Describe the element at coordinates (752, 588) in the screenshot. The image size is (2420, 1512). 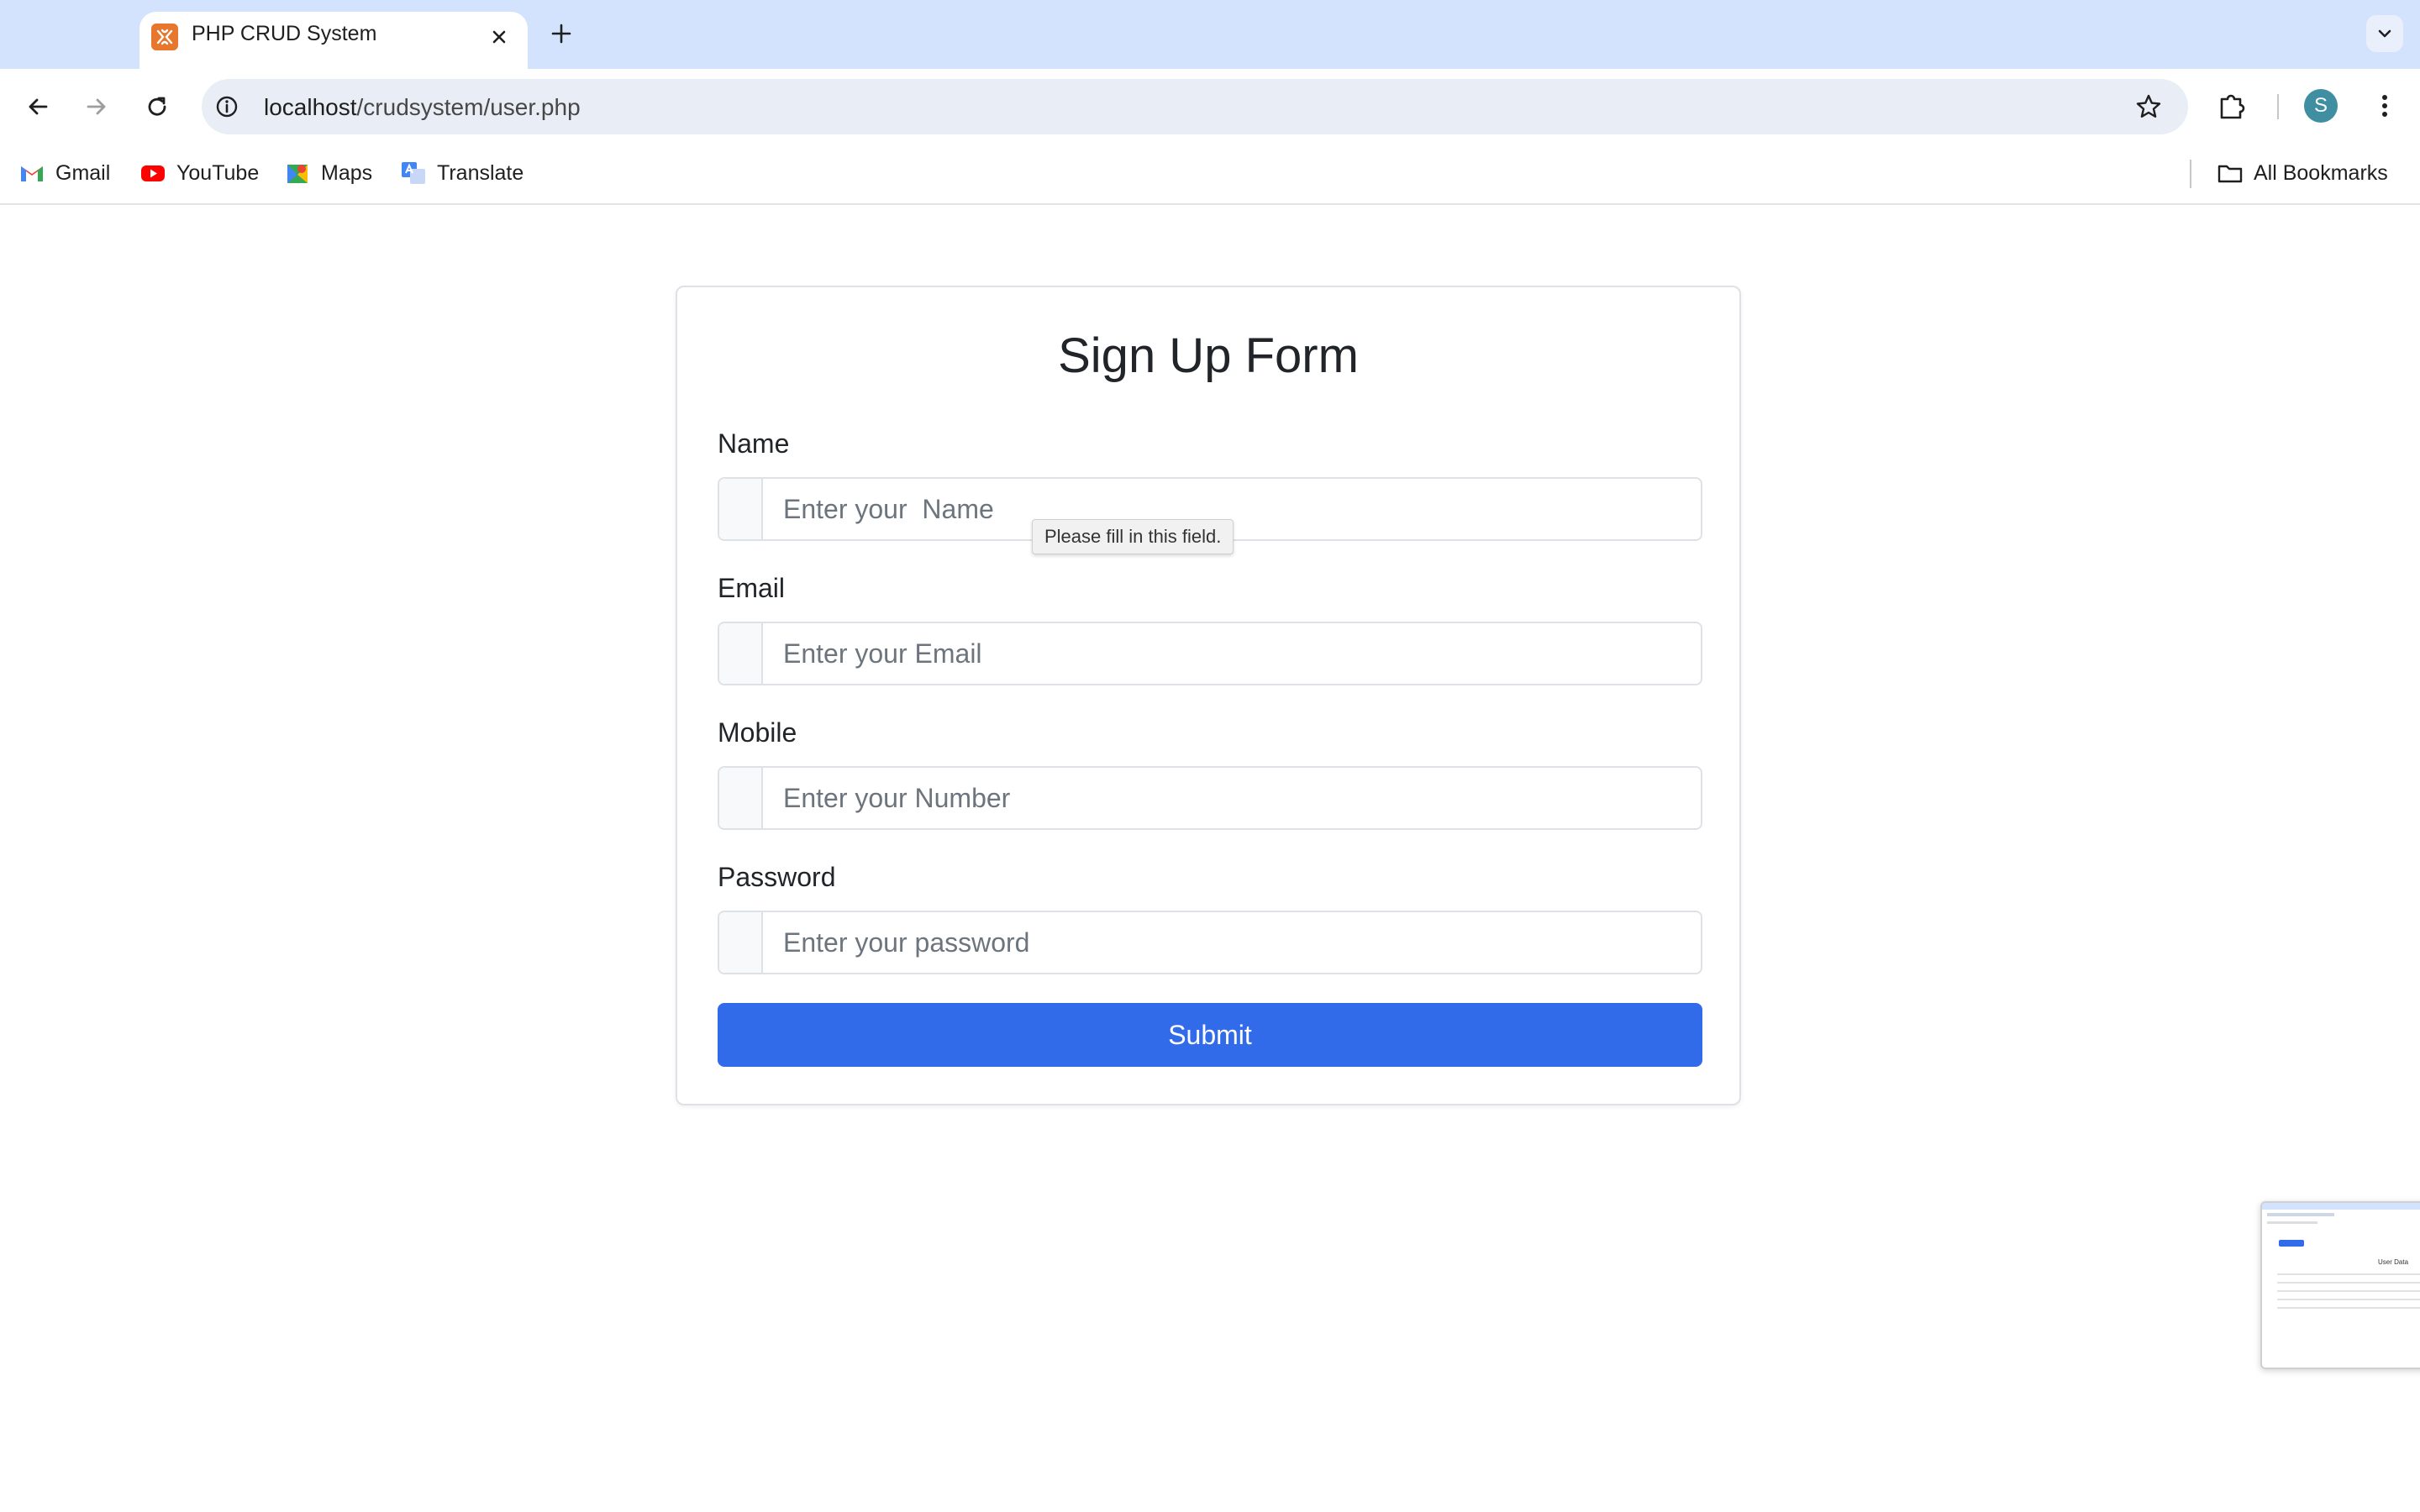
I see `email-label: Email` at that location.